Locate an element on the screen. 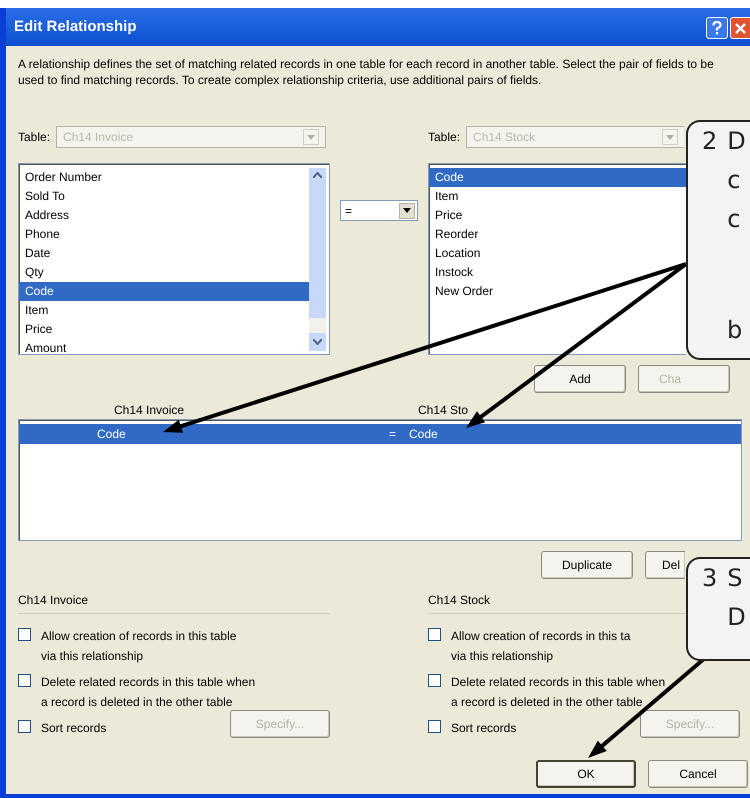 This screenshot has height=798, width=750. group-title: Ch14 Invoice is located at coordinates (53, 600).